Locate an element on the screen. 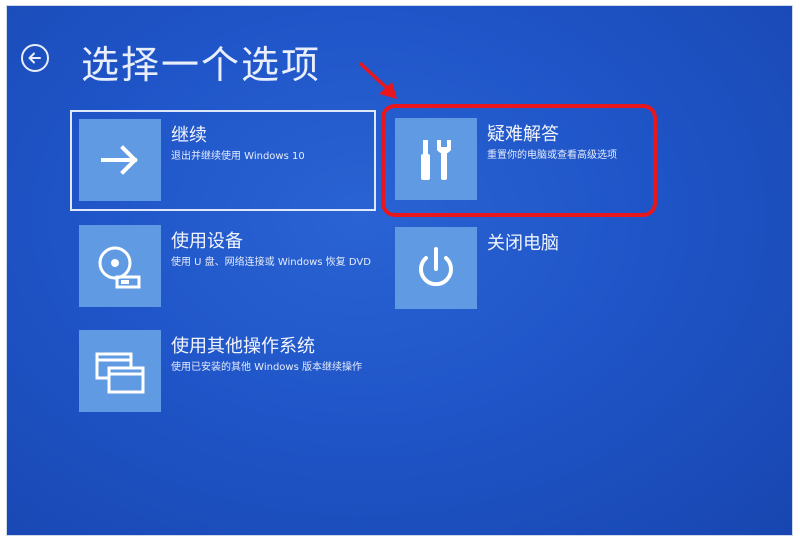 This screenshot has height=543, width=800. other-os-desc: 使用已安装的其他 Windows 版本继续操作 is located at coordinates (266, 367).